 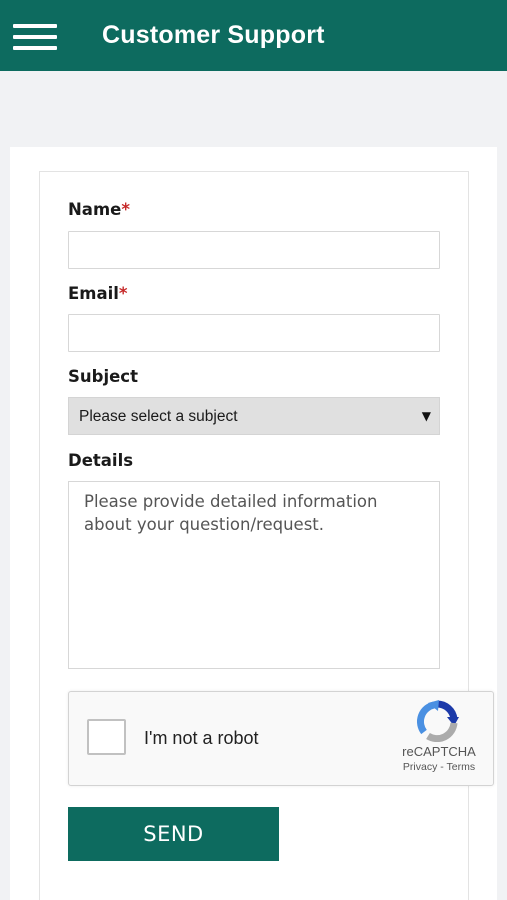 I want to click on subject-select: Please select a subject ▼, so click(x=254, y=416).